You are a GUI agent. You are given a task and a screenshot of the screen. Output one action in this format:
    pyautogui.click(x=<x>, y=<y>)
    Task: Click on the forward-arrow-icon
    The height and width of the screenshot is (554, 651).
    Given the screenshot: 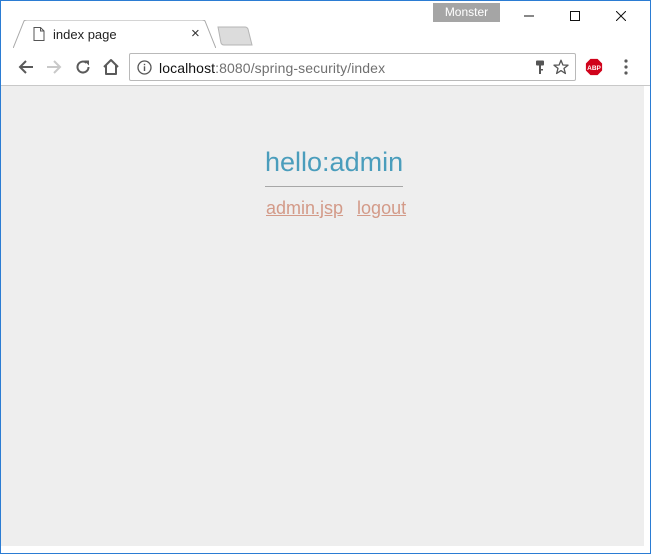 What is the action you would take?
    pyautogui.click(x=54, y=67)
    